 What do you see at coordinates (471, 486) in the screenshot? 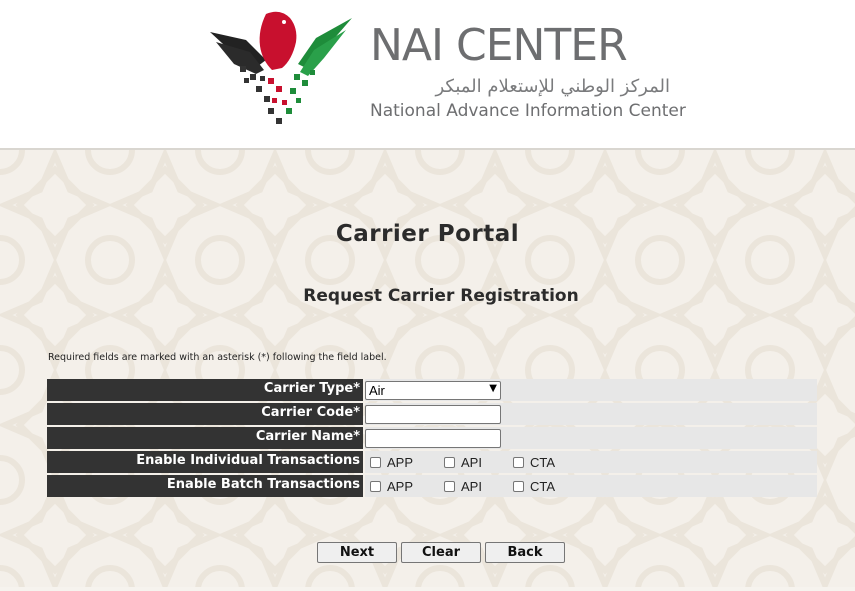
I see `batch-api-label: API` at bounding box center [471, 486].